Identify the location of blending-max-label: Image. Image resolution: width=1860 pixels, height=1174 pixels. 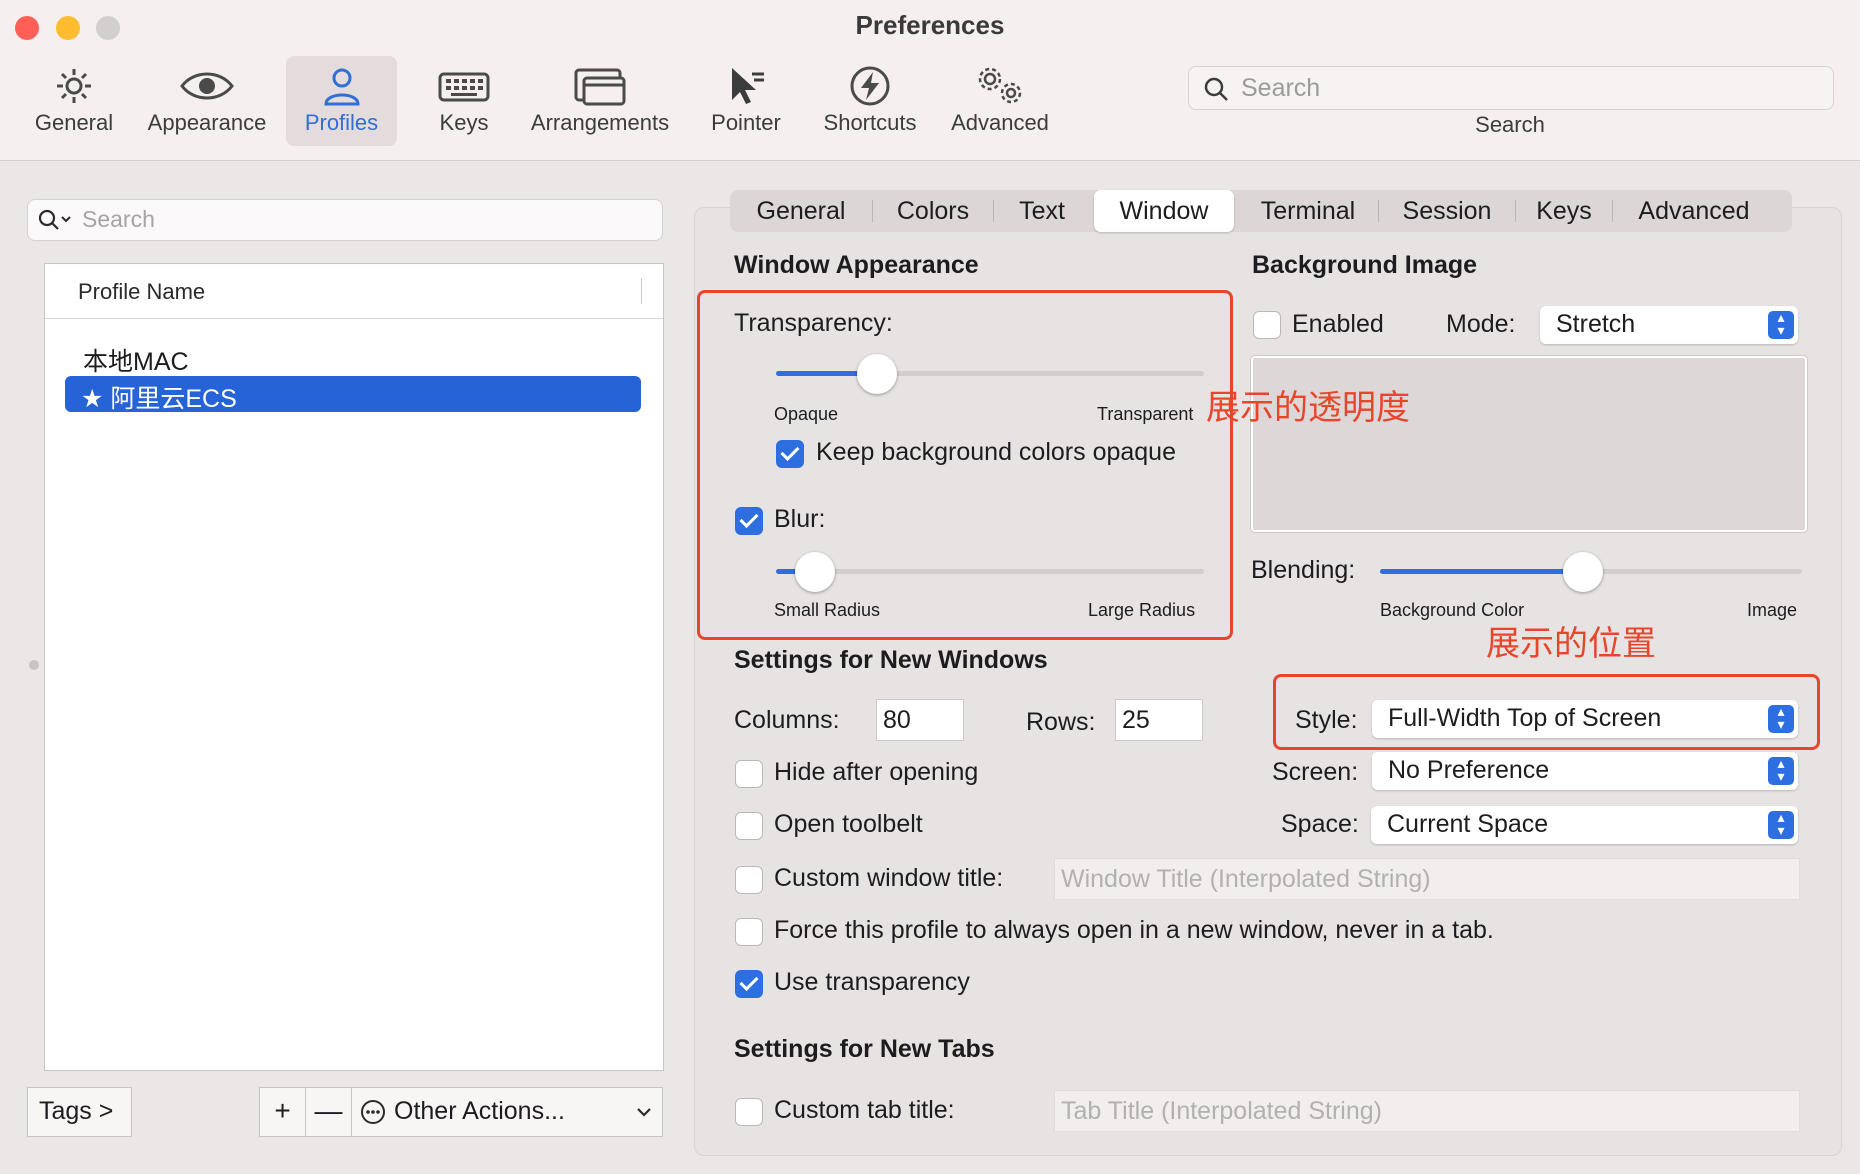
(1772, 610).